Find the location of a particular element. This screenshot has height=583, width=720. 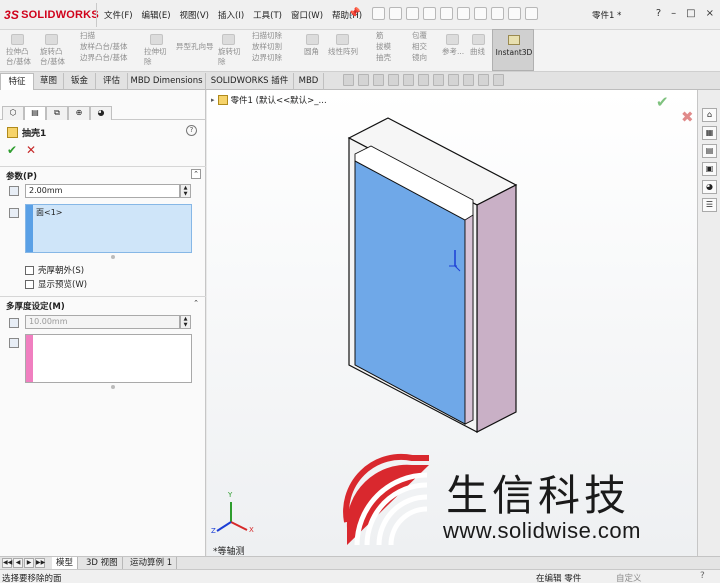

file-explorer-icon: ▤ is located at coordinates (709, 151).